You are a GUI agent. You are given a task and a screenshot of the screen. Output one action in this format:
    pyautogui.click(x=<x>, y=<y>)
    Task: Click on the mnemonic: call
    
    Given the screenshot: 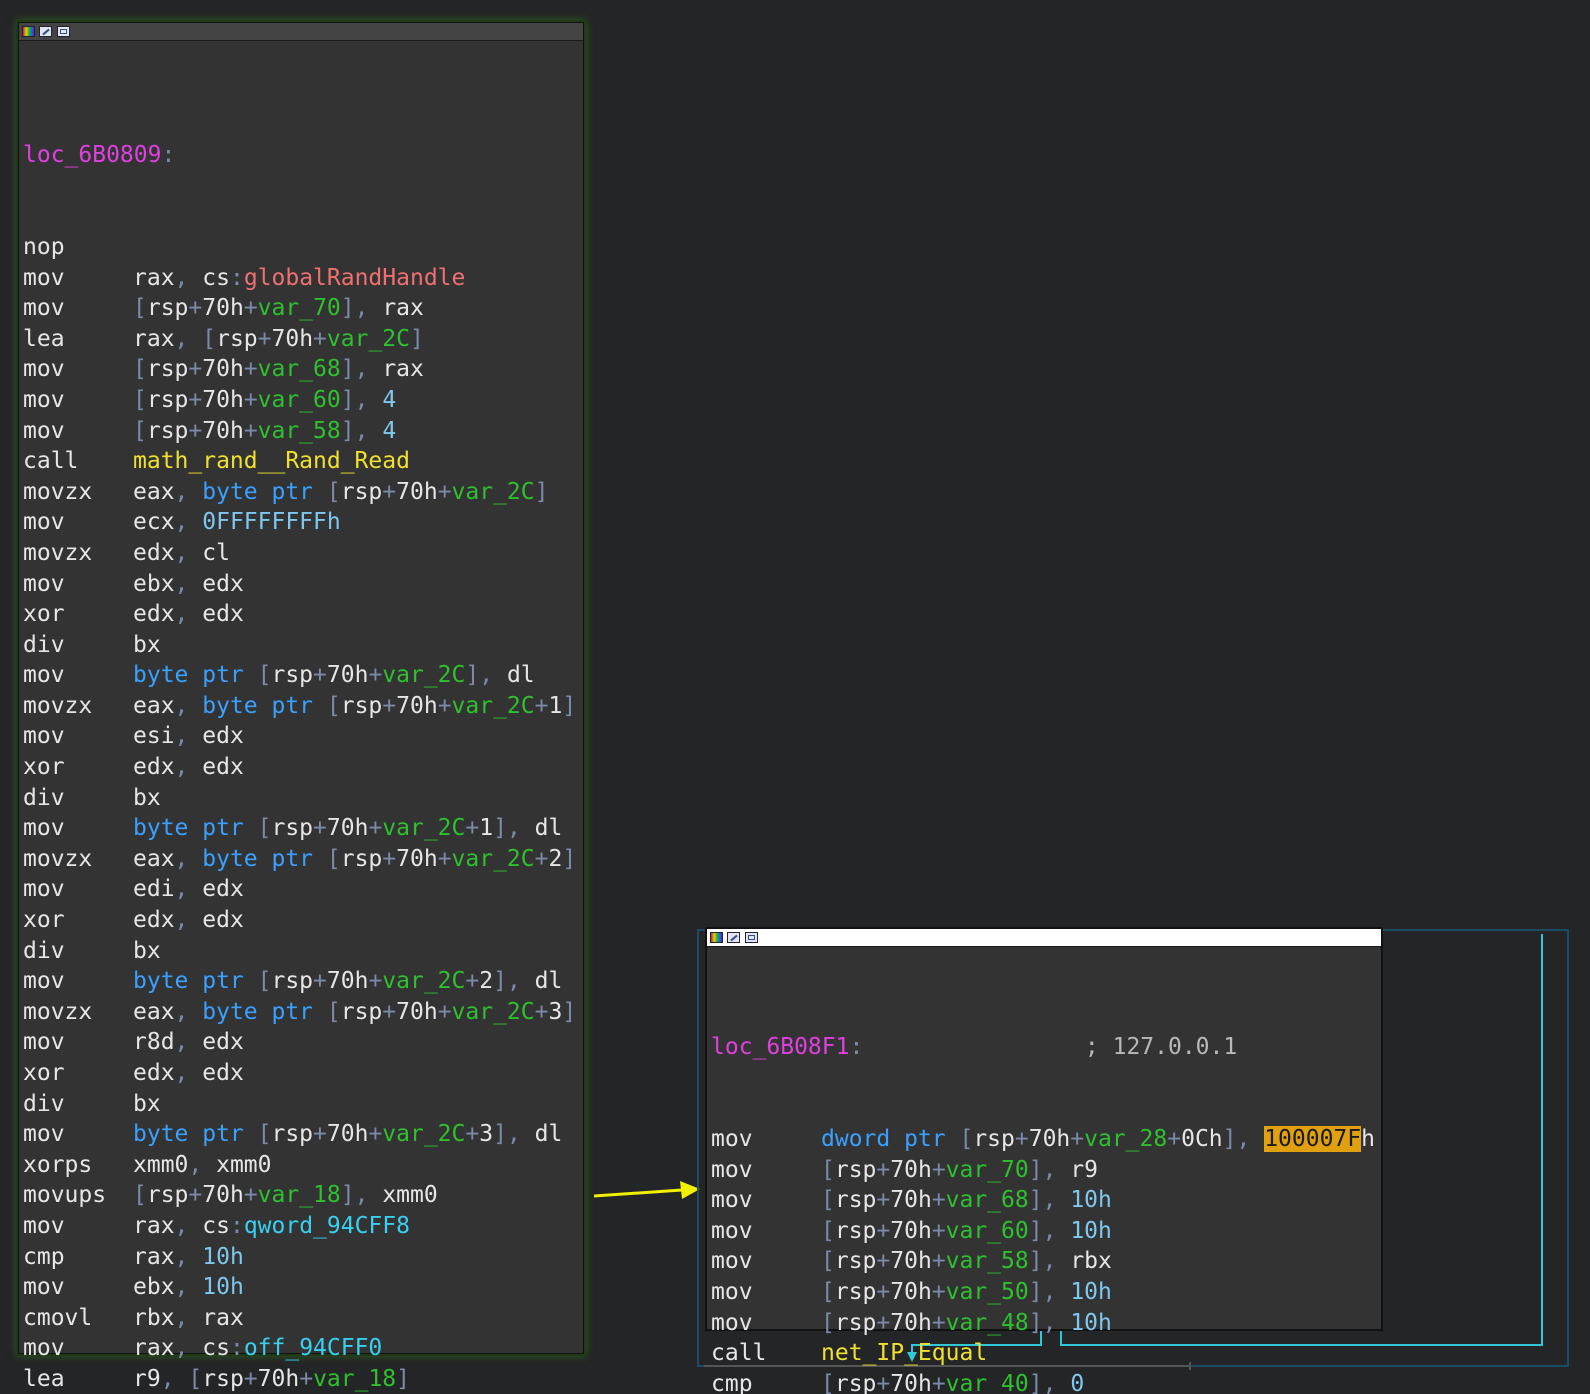 What is the action you would take?
    pyautogui.click(x=78, y=461)
    